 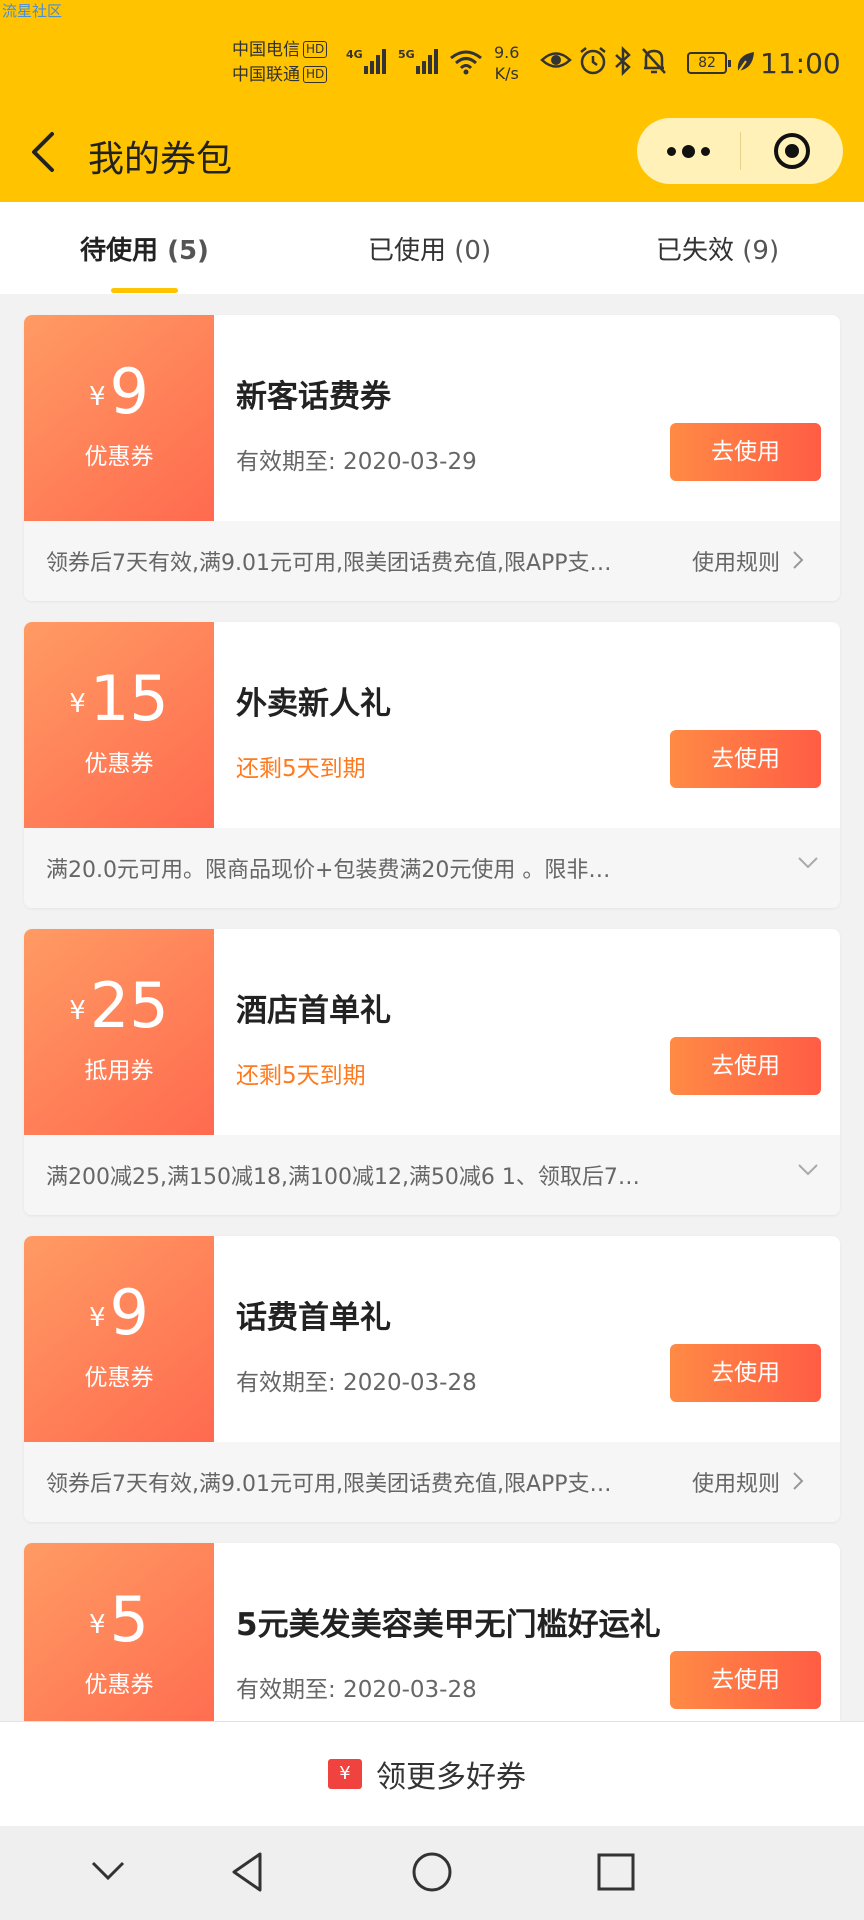 I want to click on page-title: 我的券包, so click(x=160, y=159).